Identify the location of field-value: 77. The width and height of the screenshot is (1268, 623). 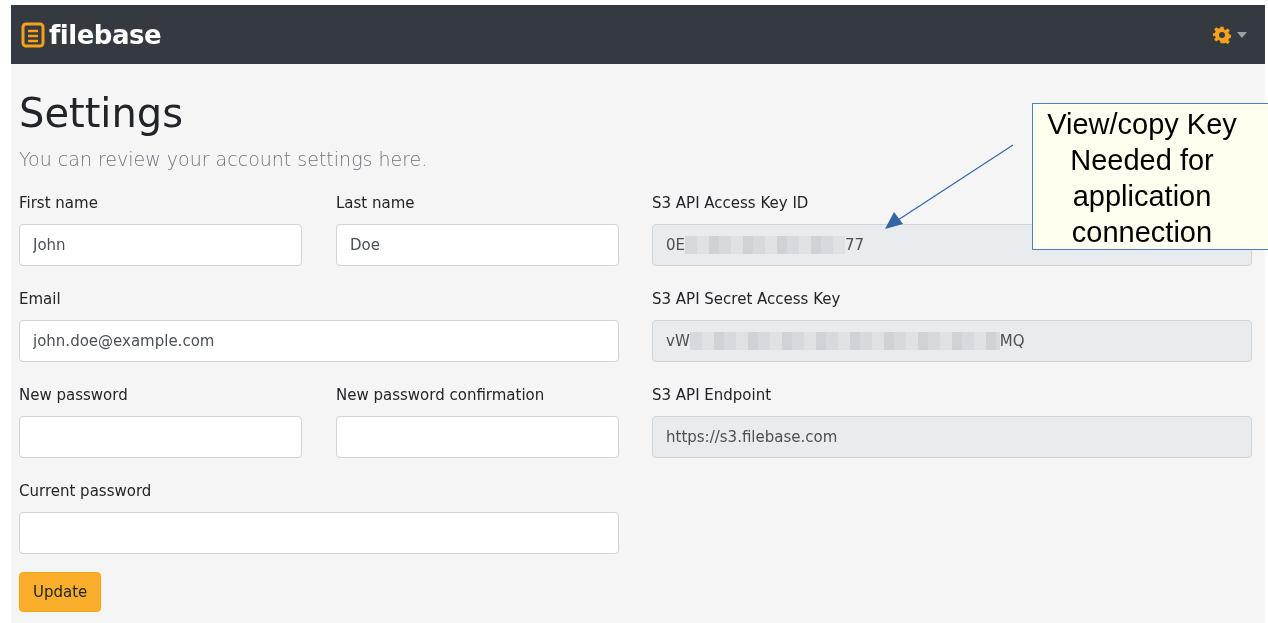
(855, 245).